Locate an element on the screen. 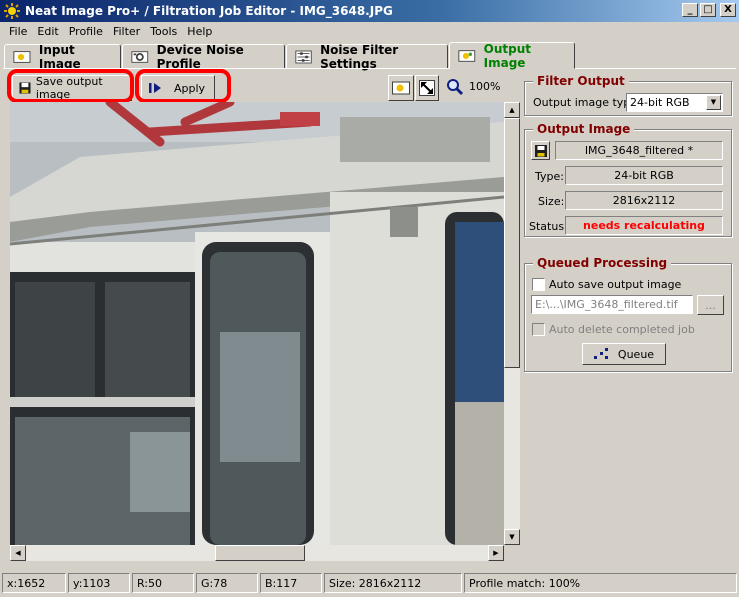  output-file-name: IMG_3648_filtered * is located at coordinates (639, 150).